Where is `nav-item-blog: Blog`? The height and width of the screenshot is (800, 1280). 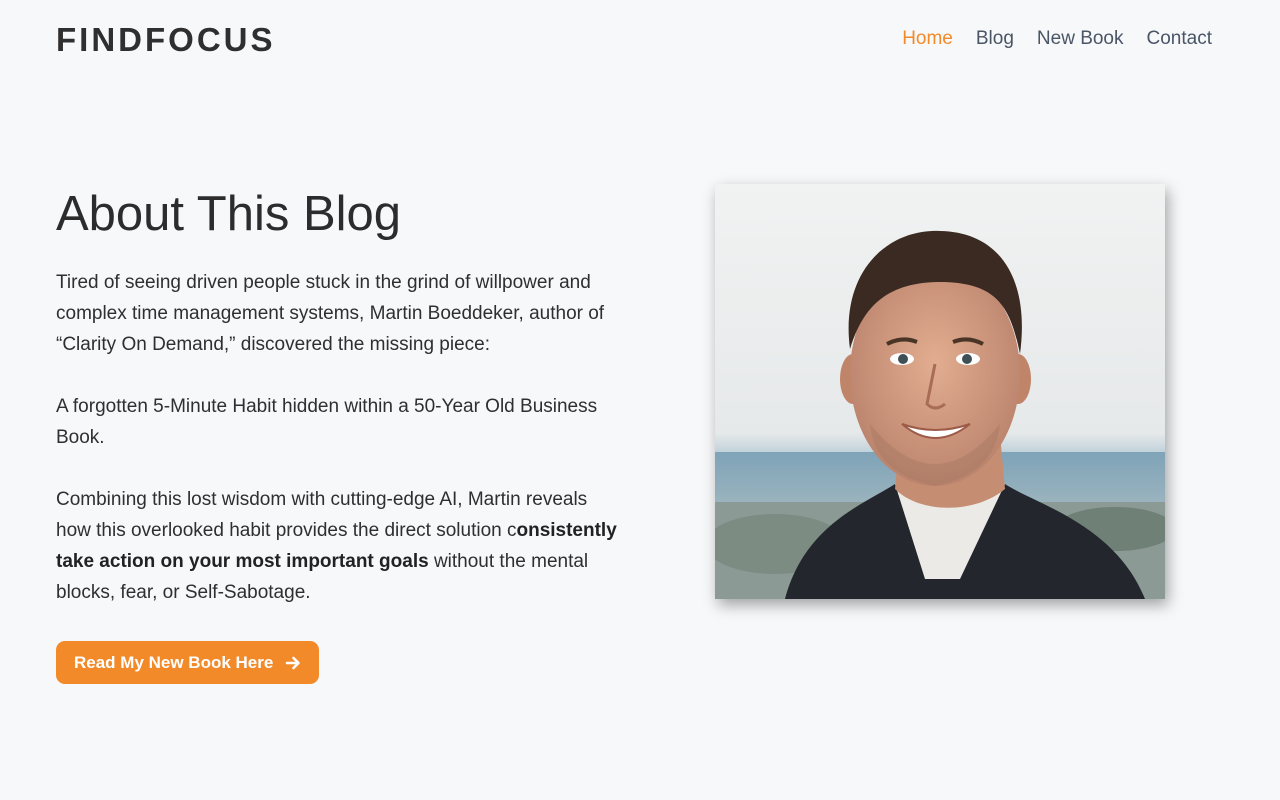 nav-item-blog: Blog is located at coordinates (995, 39).